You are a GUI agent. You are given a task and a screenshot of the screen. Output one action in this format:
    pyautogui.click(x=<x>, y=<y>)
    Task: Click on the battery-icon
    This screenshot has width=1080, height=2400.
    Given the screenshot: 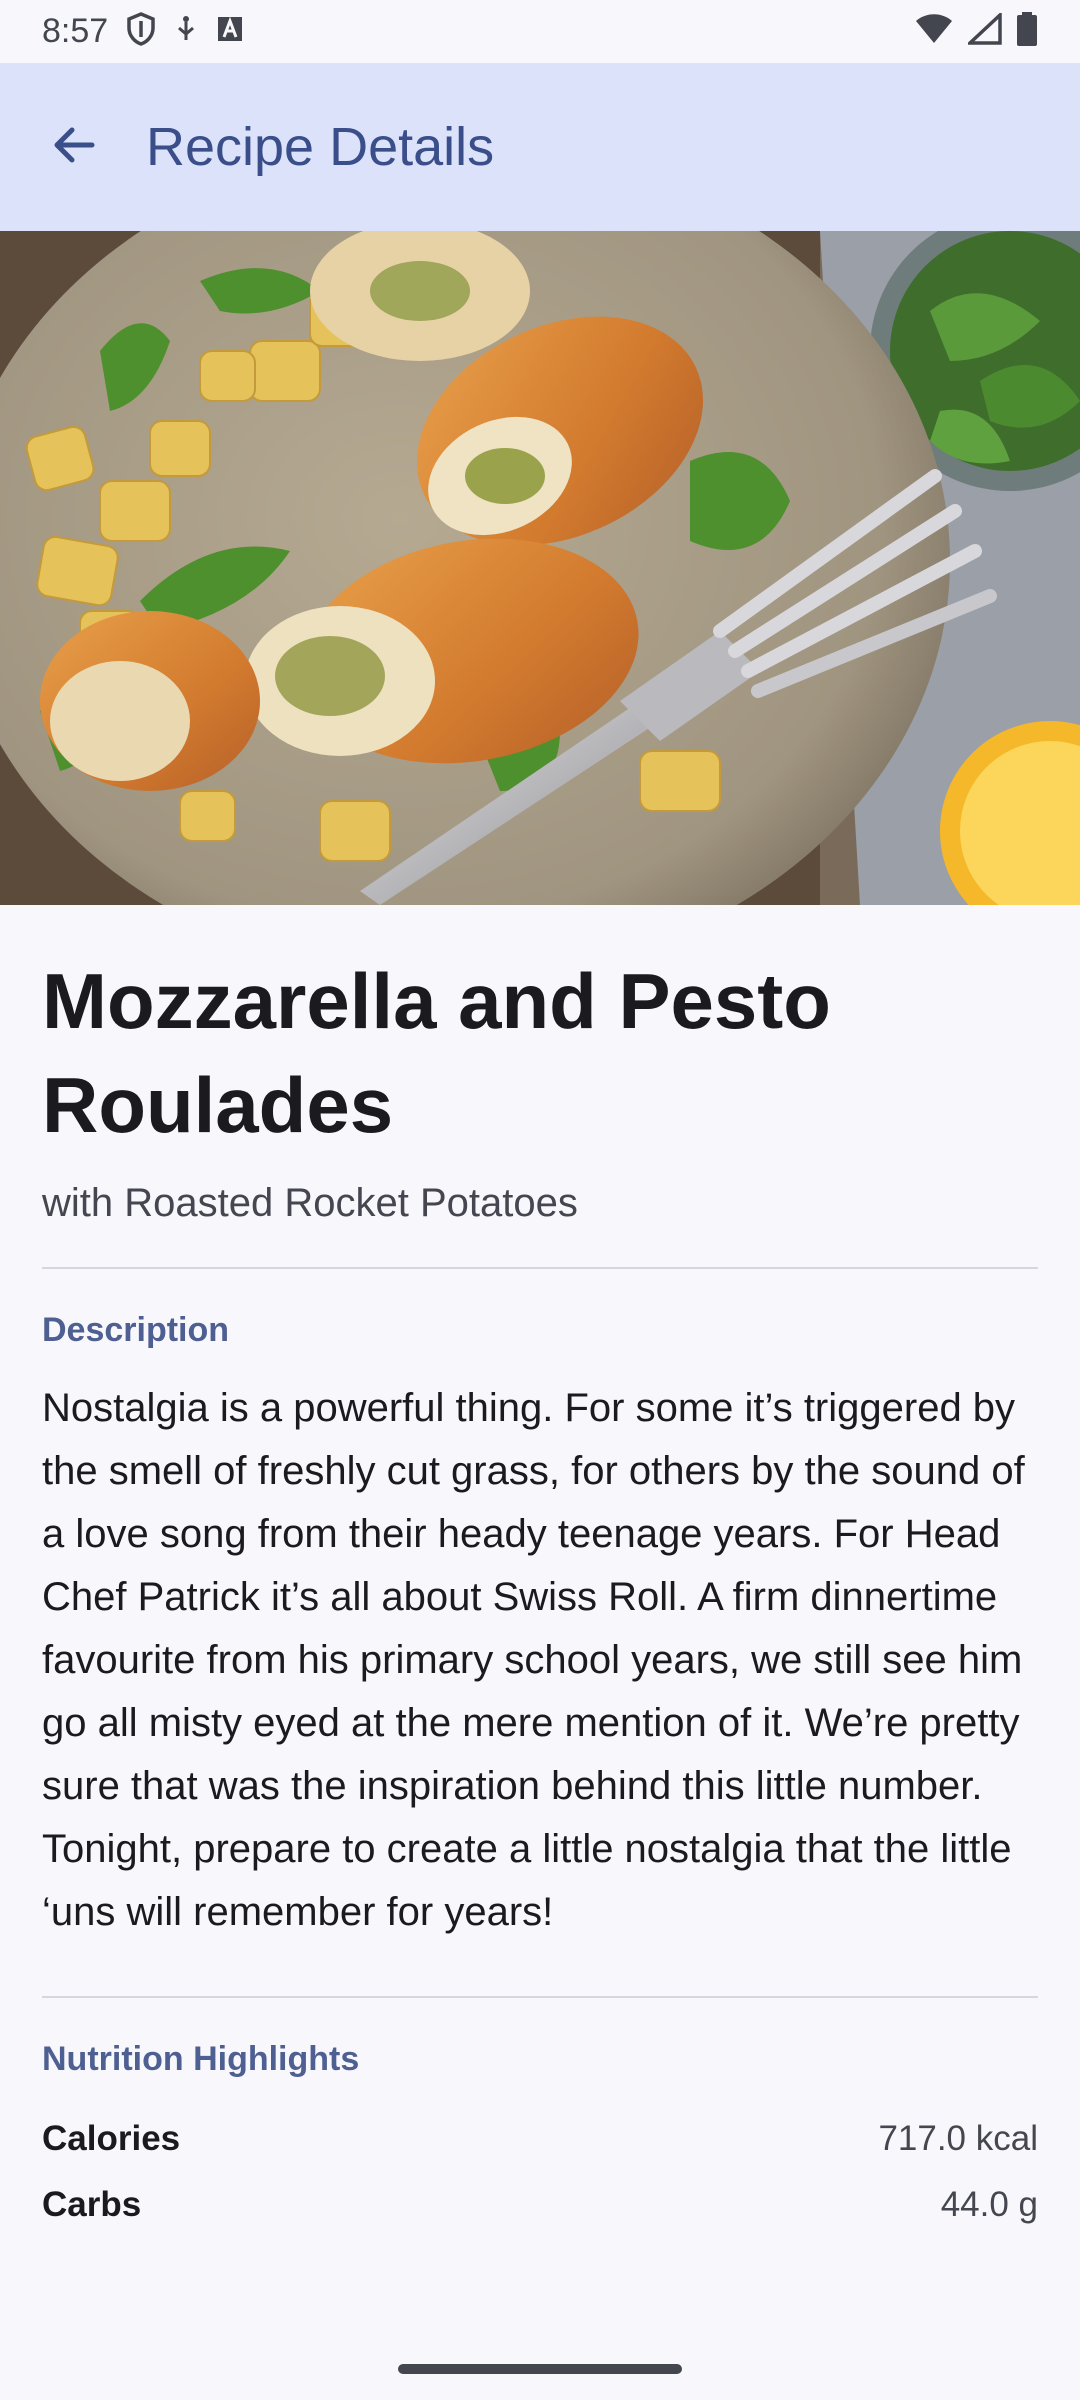 What is the action you would take?
    pyautogui.click(x=1027, y=31)
    